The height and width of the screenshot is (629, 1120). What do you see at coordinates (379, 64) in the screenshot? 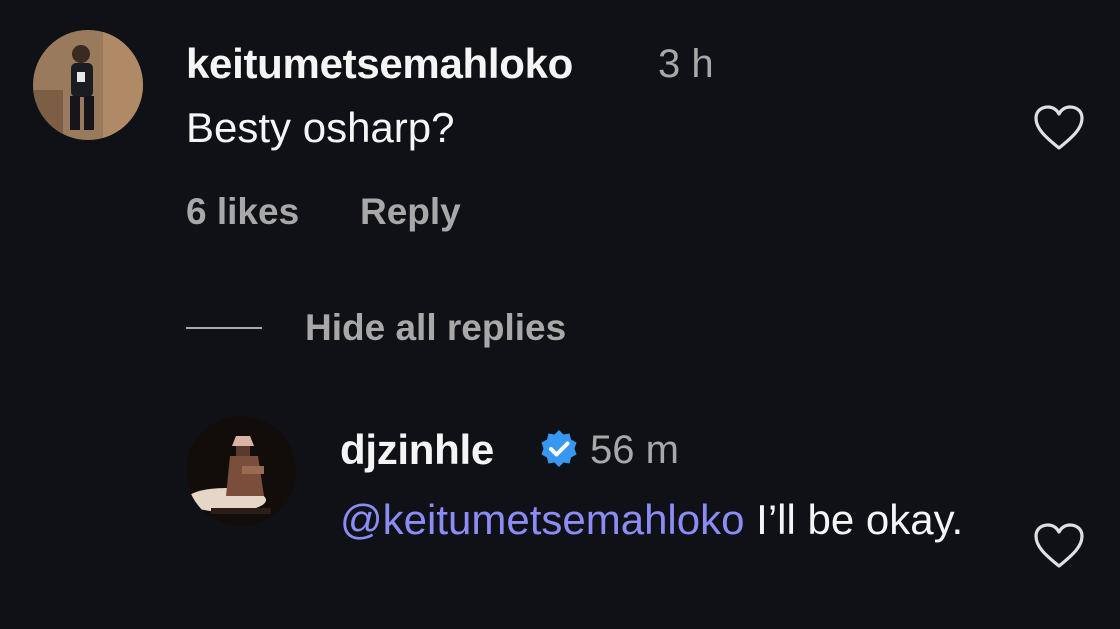
I see `comment-username: keitumetsemahloko` at bounding box center [379, 64].